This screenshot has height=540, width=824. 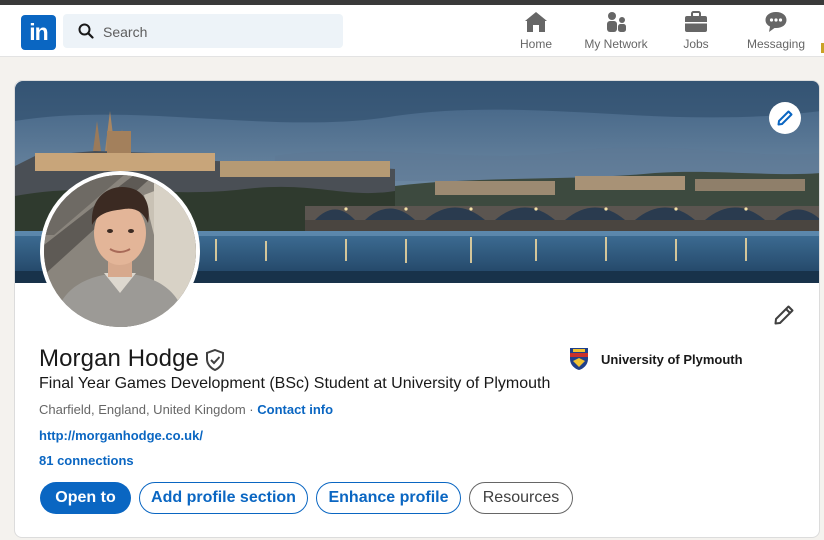 What do you see at coordinates (223, 498) in the screenshot?
I see `add-profile-section-button: Add profile section` at bounding box center [223, 498].